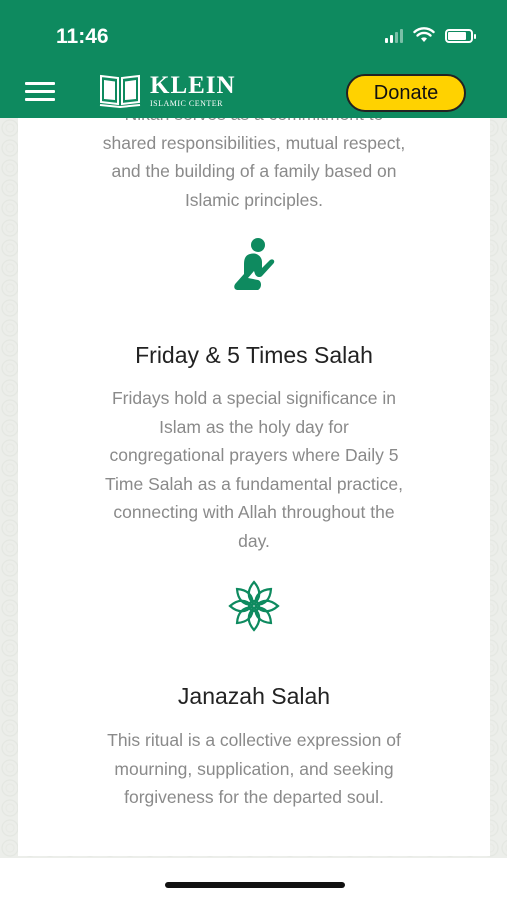  I want to click on status-icons, so click(430, 35).